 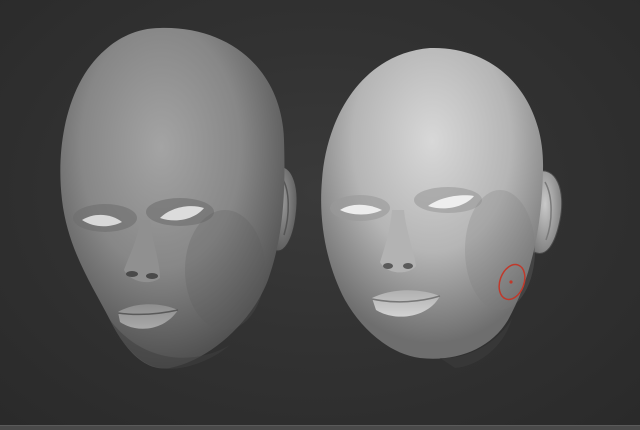 What do you see at coordinates (320, 427) in the screenshot?
I see `viewport-bottom-bar` at bounding box center [320, 427].